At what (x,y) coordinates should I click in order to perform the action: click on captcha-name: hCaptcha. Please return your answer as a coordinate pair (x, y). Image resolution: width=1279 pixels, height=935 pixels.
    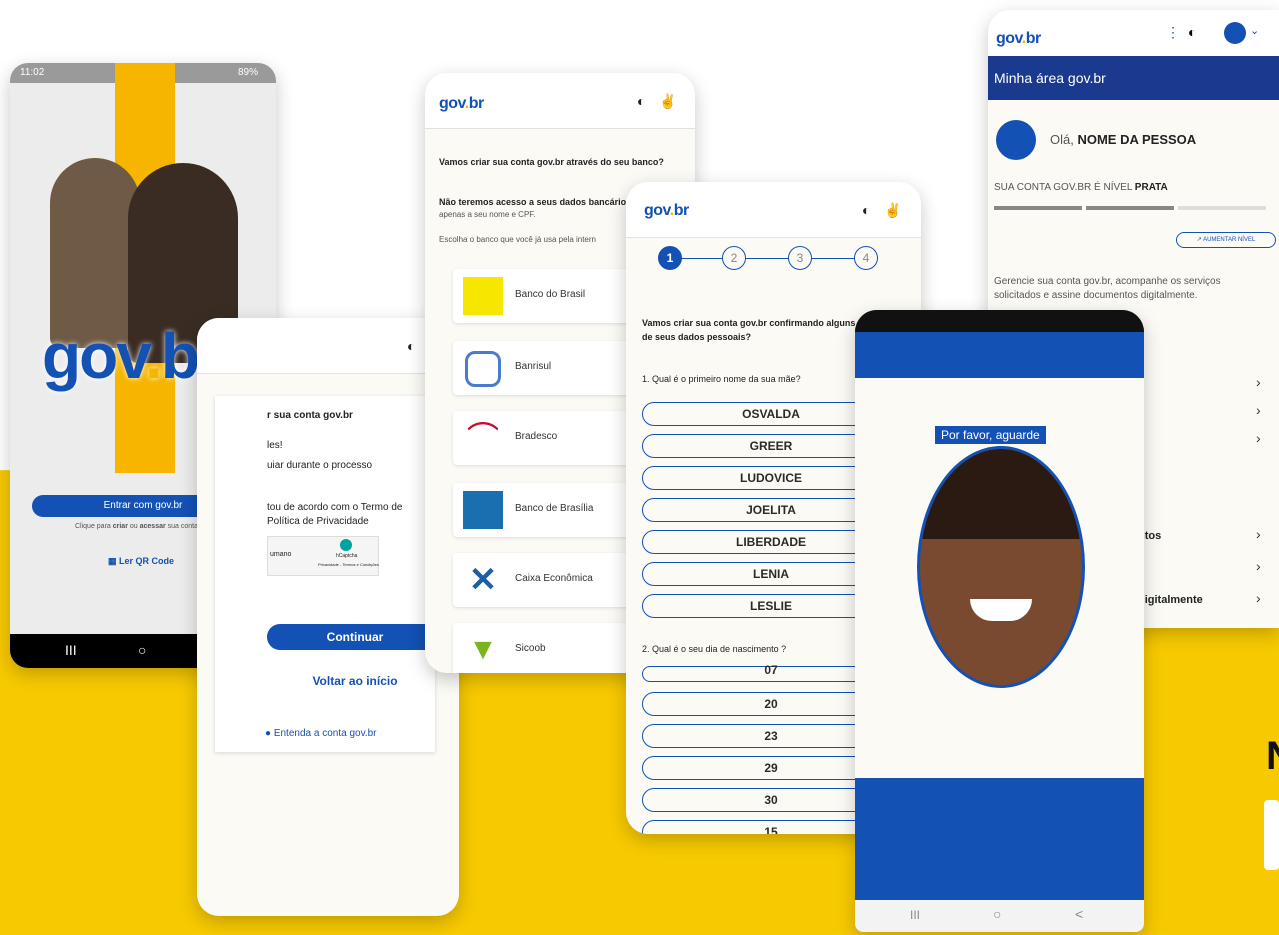
    Looking at the image, I should click on (347, 556).